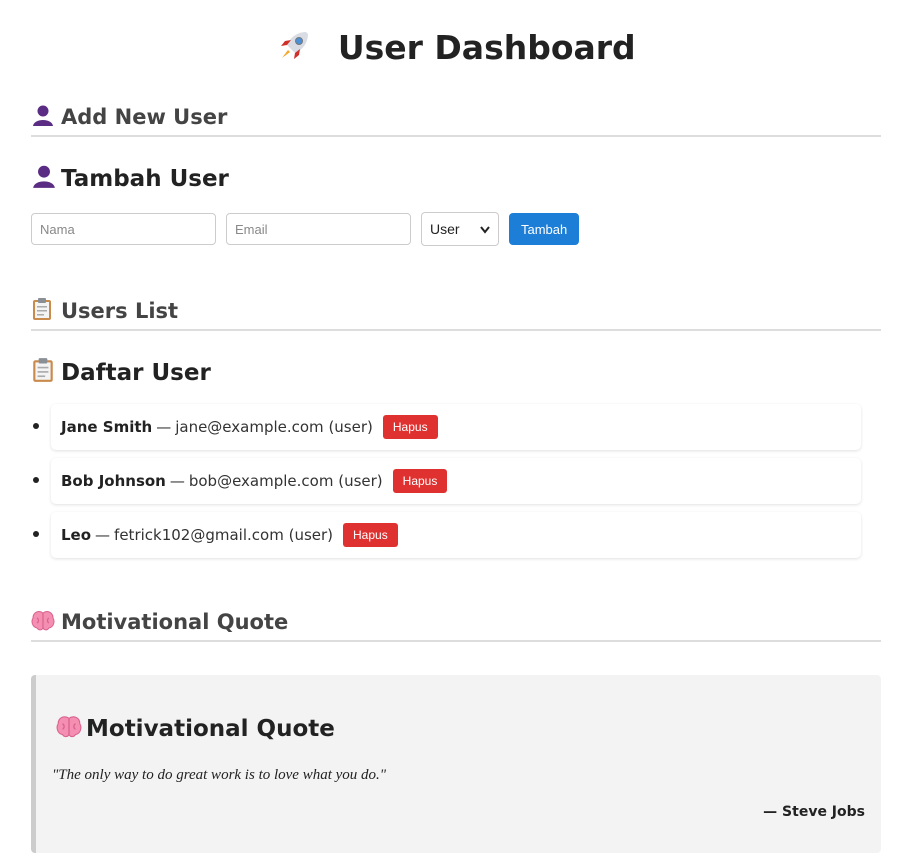 The width and height of the screenshot is (905, 858). What do you see at coordinates (456, 314) in the screenshot?
I see `users-section-heading: Users List` at bounding box center [456, 314].